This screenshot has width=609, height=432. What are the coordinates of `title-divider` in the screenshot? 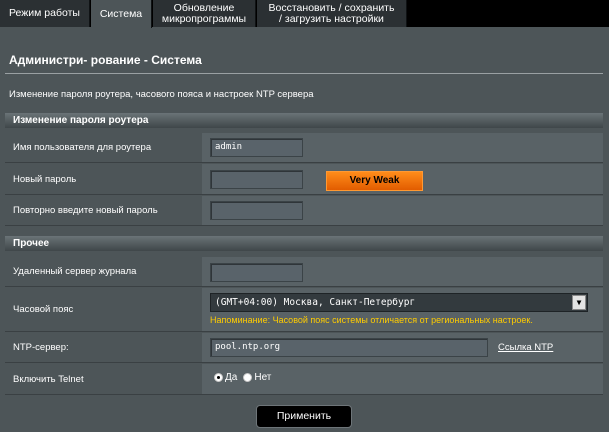 It's located at (304, 73).